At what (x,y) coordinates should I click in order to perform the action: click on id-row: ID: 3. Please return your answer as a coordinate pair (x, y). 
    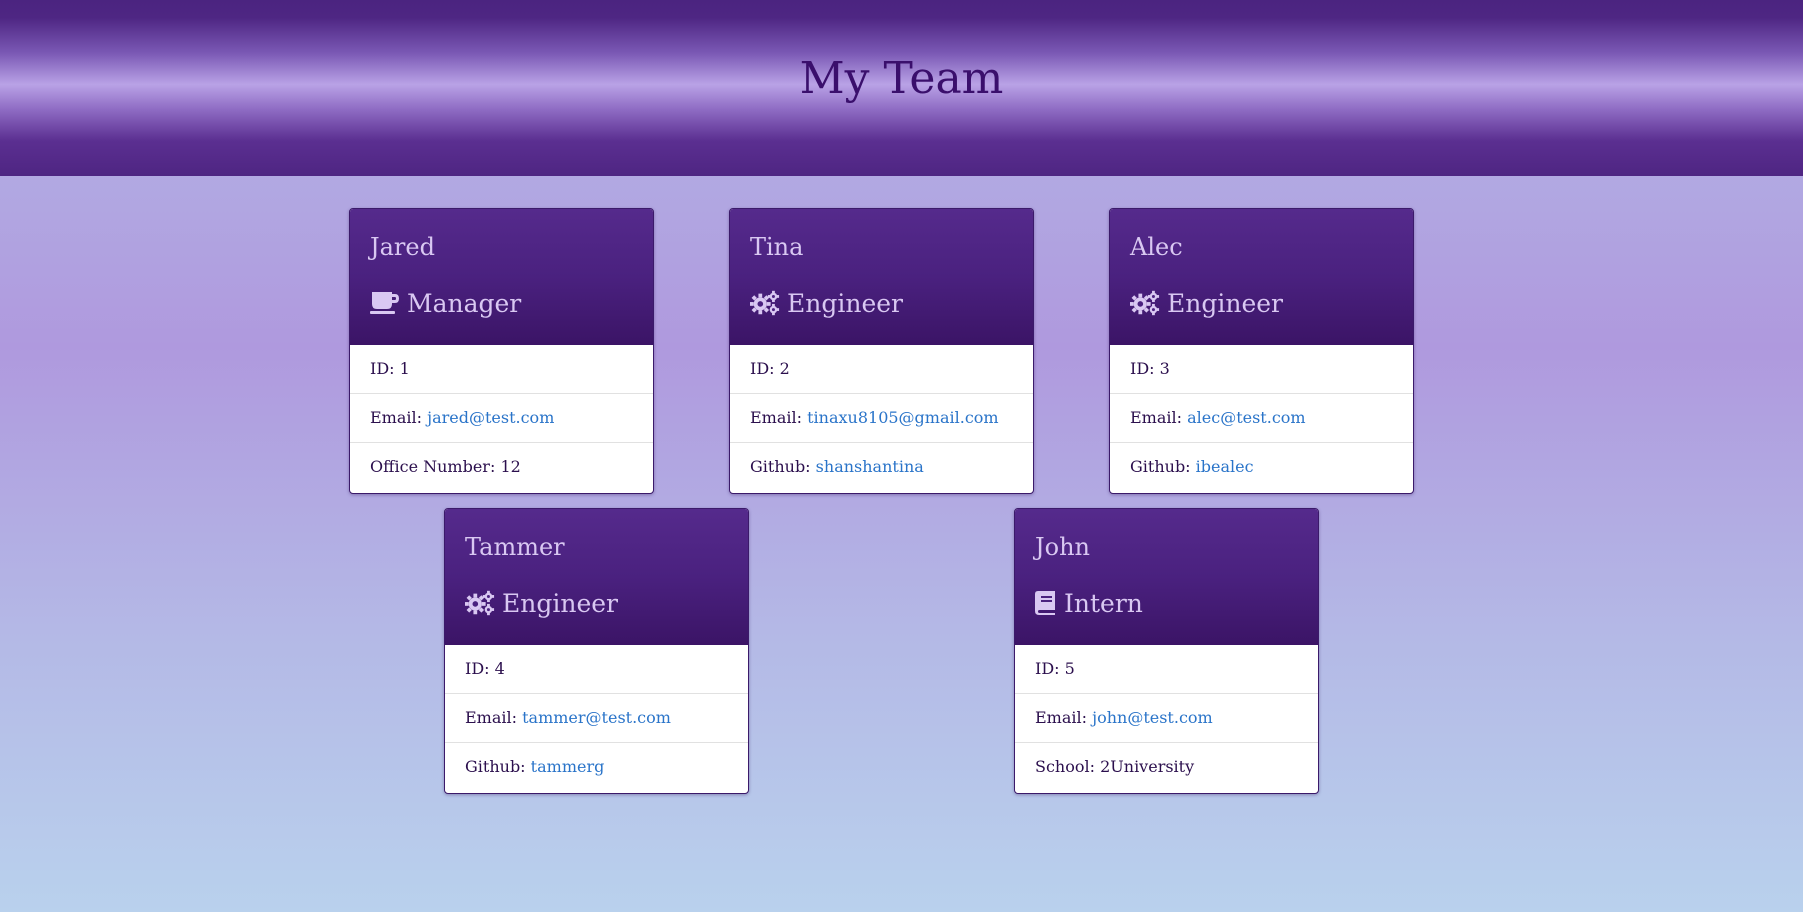
    Looking at the image, I should click on (1261, 369).